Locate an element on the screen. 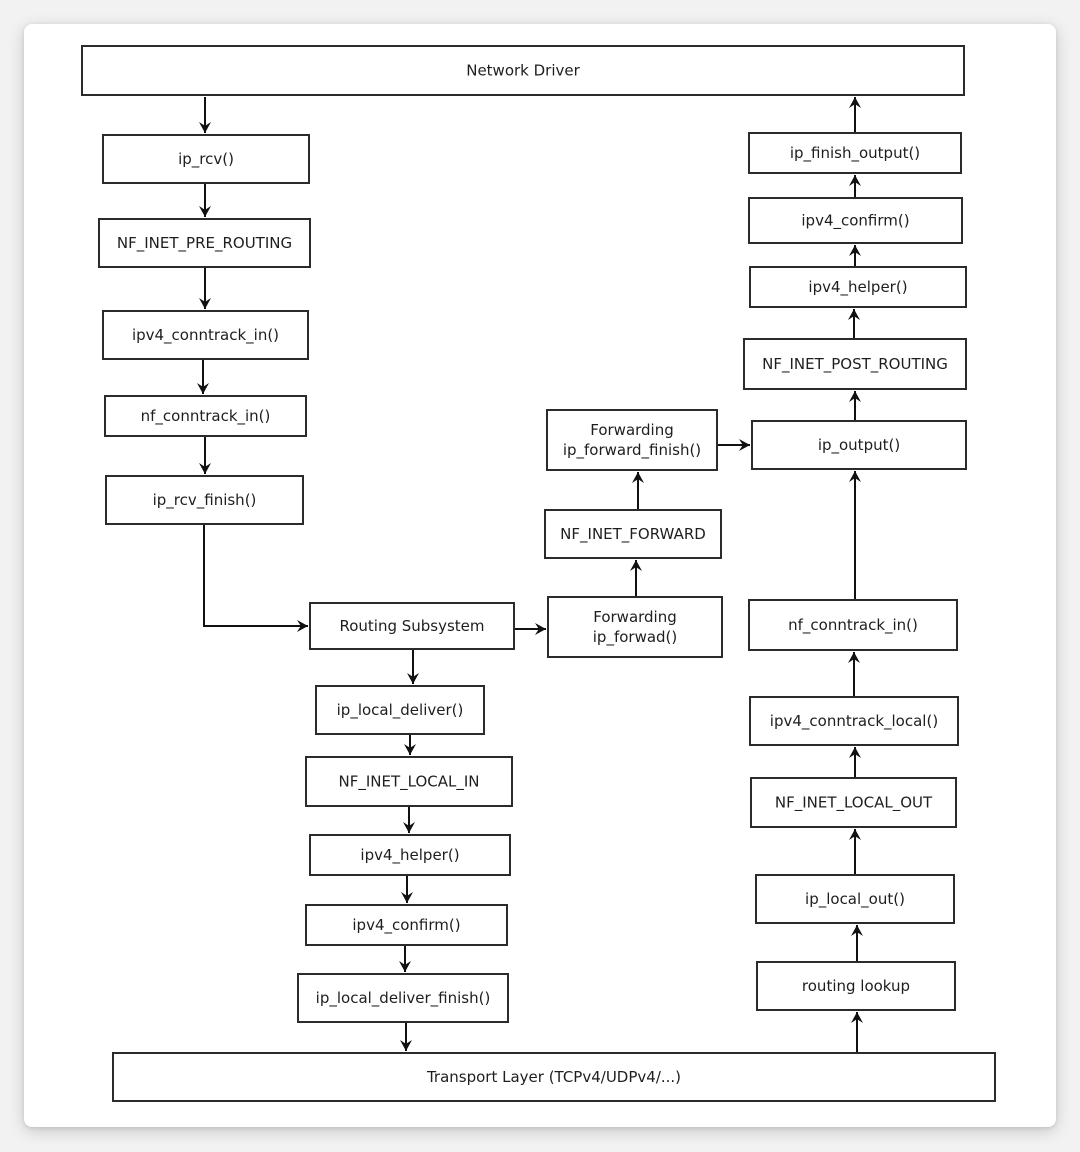 The image size is (1080, 1152). node-transport-layer: Transport Layer (TCPv4/UDPv4/...) is located at coordinates (554, 1077).